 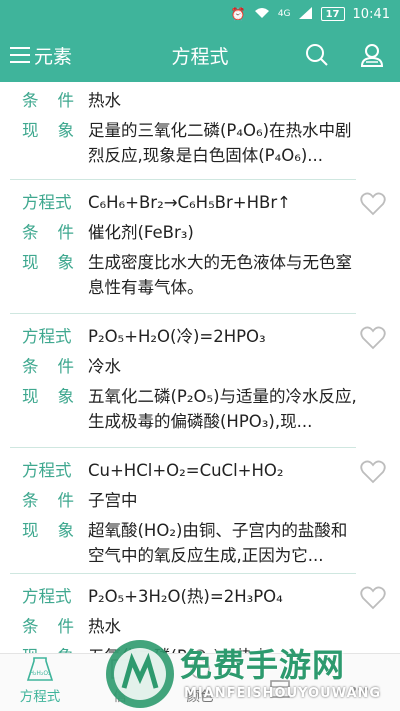 What do you see at coordinates (280, 689) in the screenshot?
I see `table-icon` at bounding box center [280, 689].